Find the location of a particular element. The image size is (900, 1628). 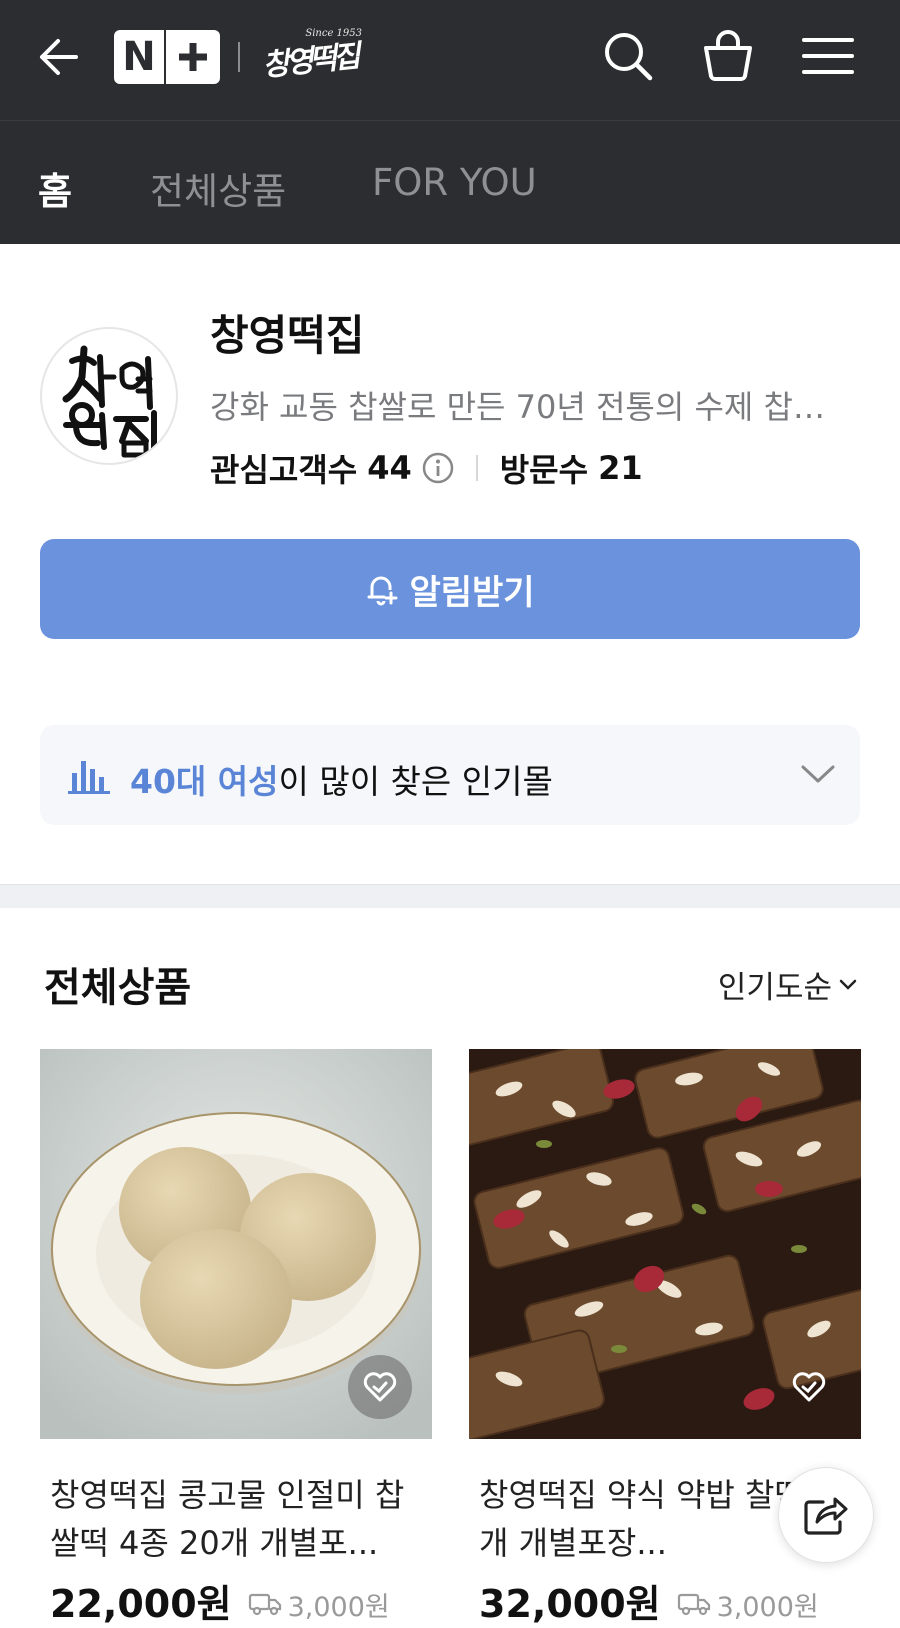

share-button is located at coordinates (826, 1515).